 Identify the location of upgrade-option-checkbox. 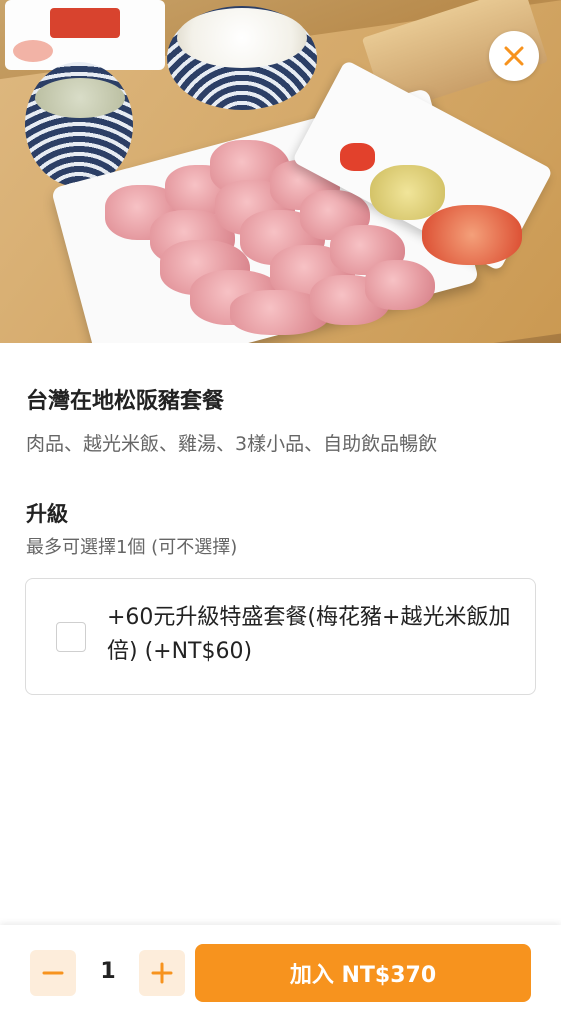
(71, 637).